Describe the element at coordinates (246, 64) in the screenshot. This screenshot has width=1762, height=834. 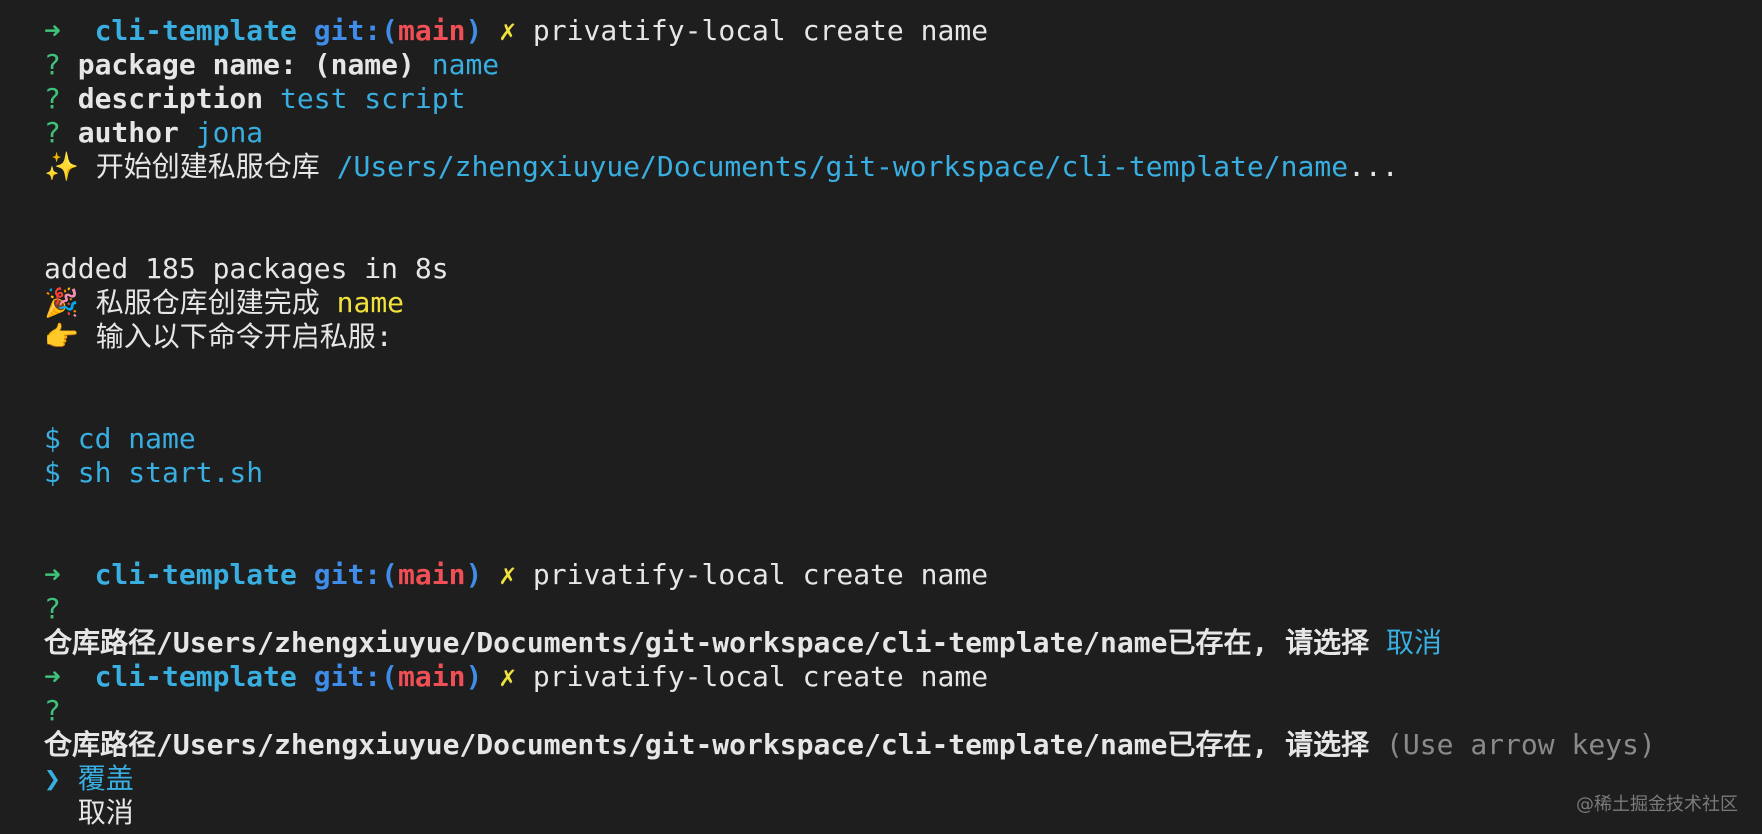
I see `question-label: package name: (name)` at that location.